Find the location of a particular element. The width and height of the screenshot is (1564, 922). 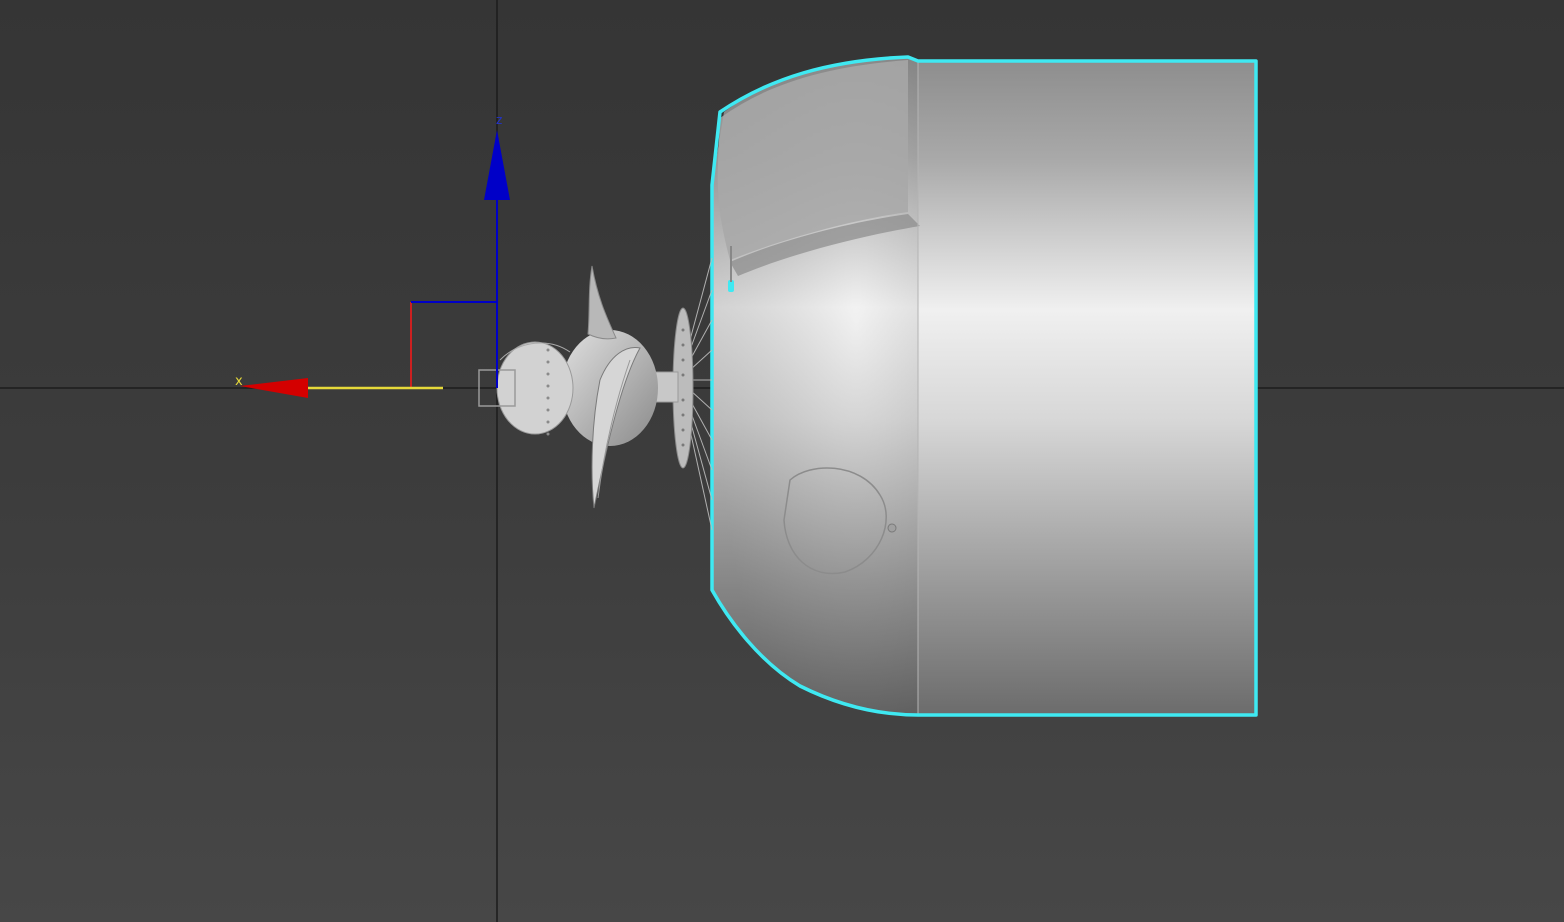

propeller-assembly is located at coordinates (604, 394).